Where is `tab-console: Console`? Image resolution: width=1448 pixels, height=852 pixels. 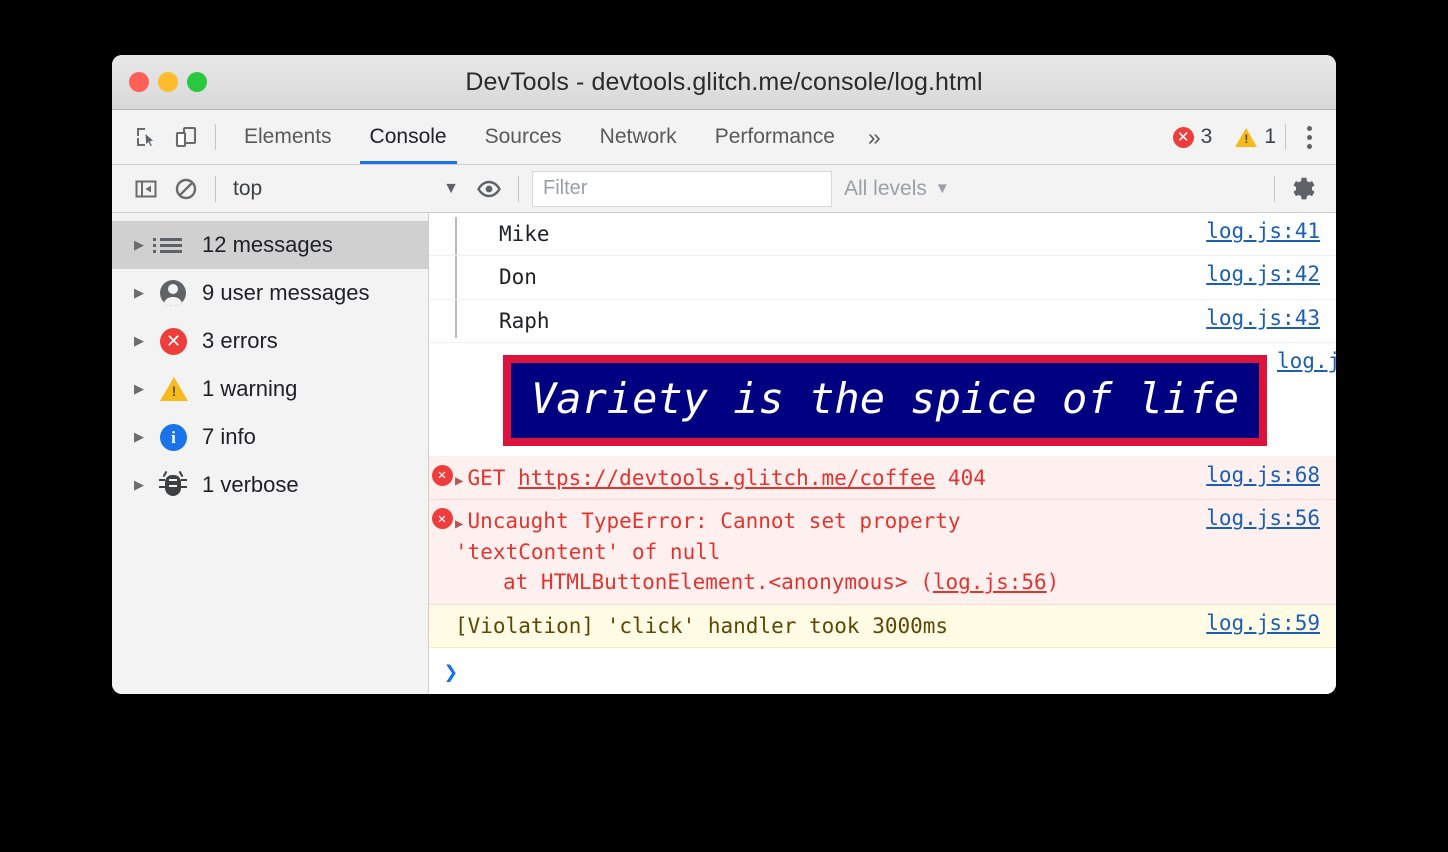
tab-console: Console is located at coordinates (408, 137).